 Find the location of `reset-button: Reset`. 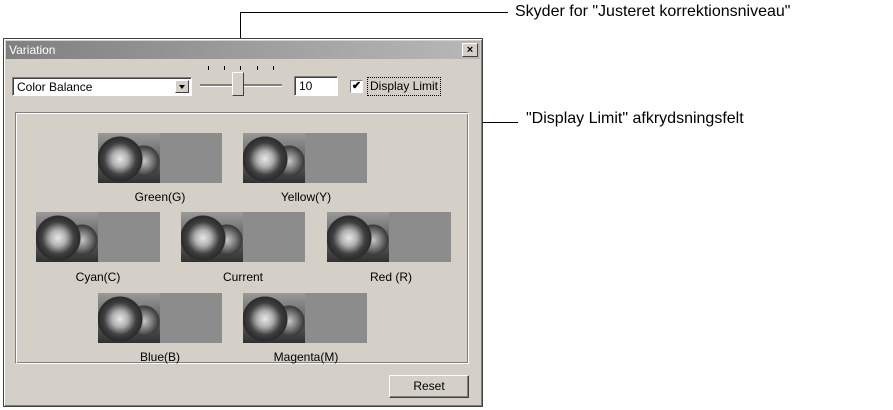

reset-button: Reset is located at coordinates (429, 386).